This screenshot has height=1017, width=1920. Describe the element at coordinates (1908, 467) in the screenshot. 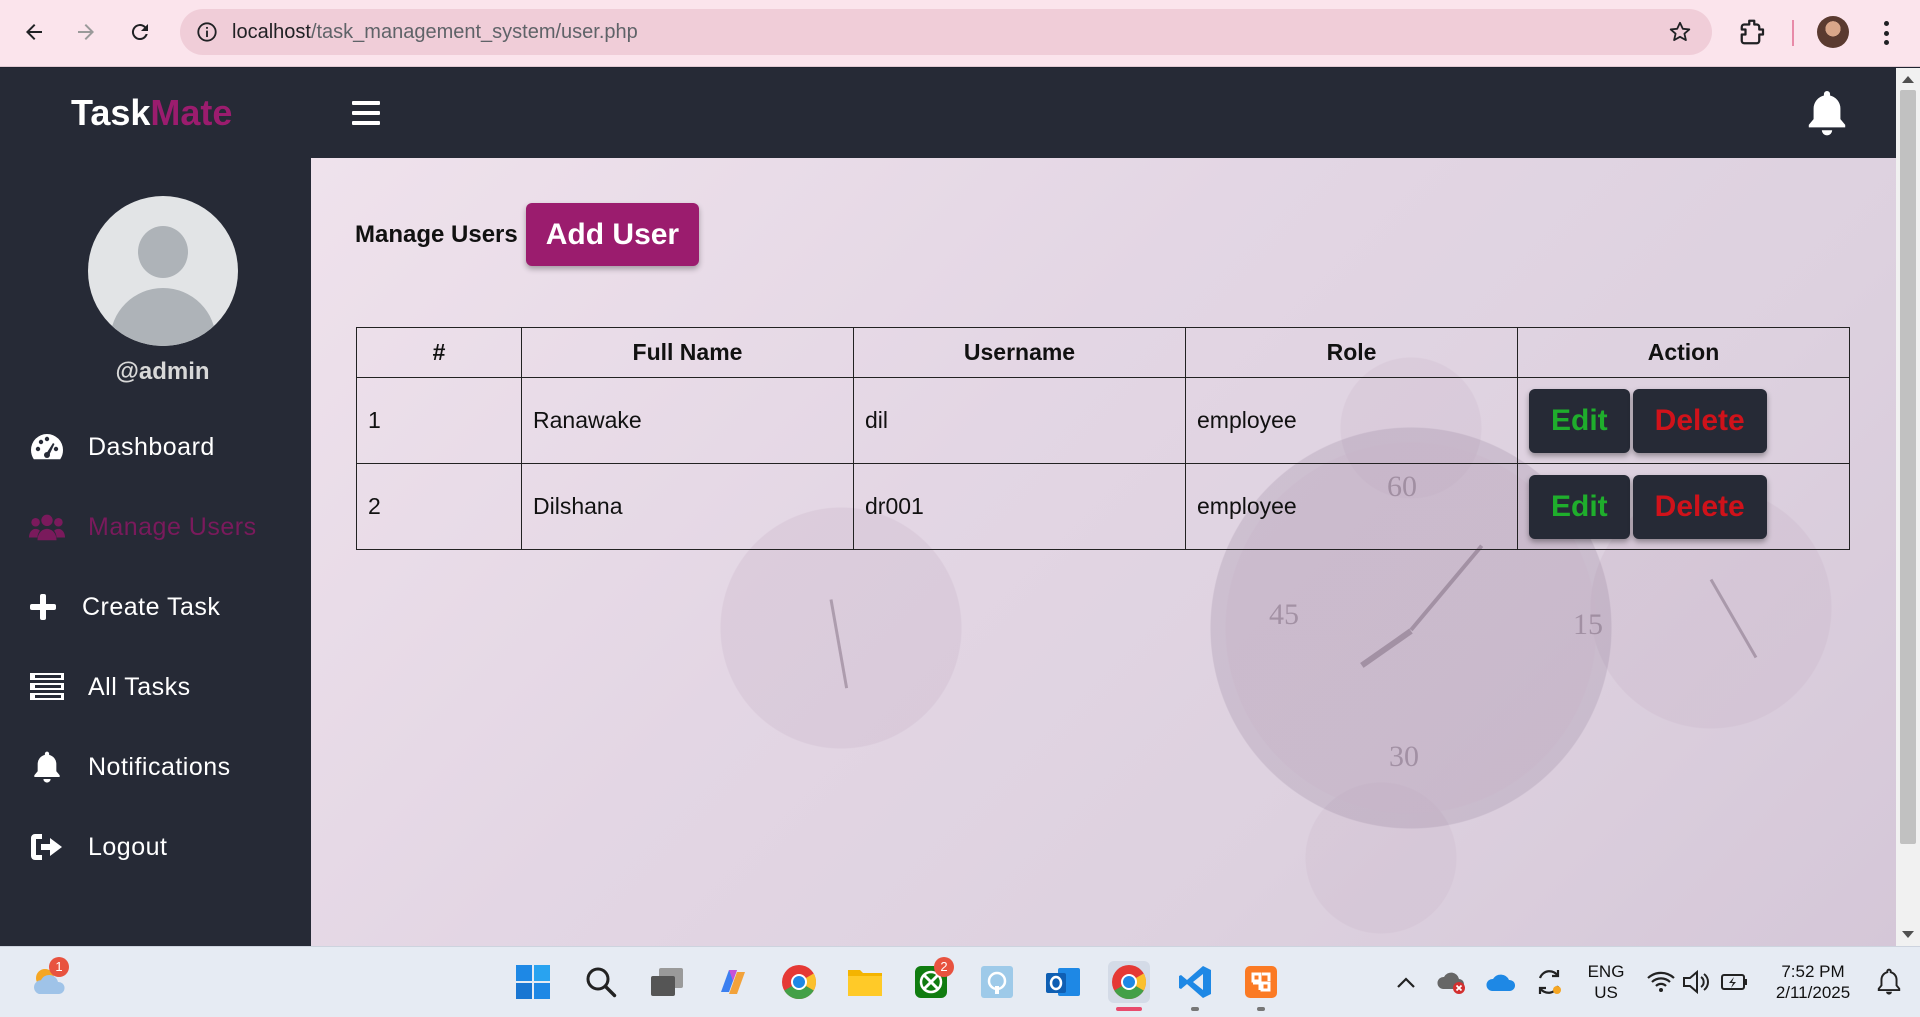

I see `scrollbar-thumb` at that location.